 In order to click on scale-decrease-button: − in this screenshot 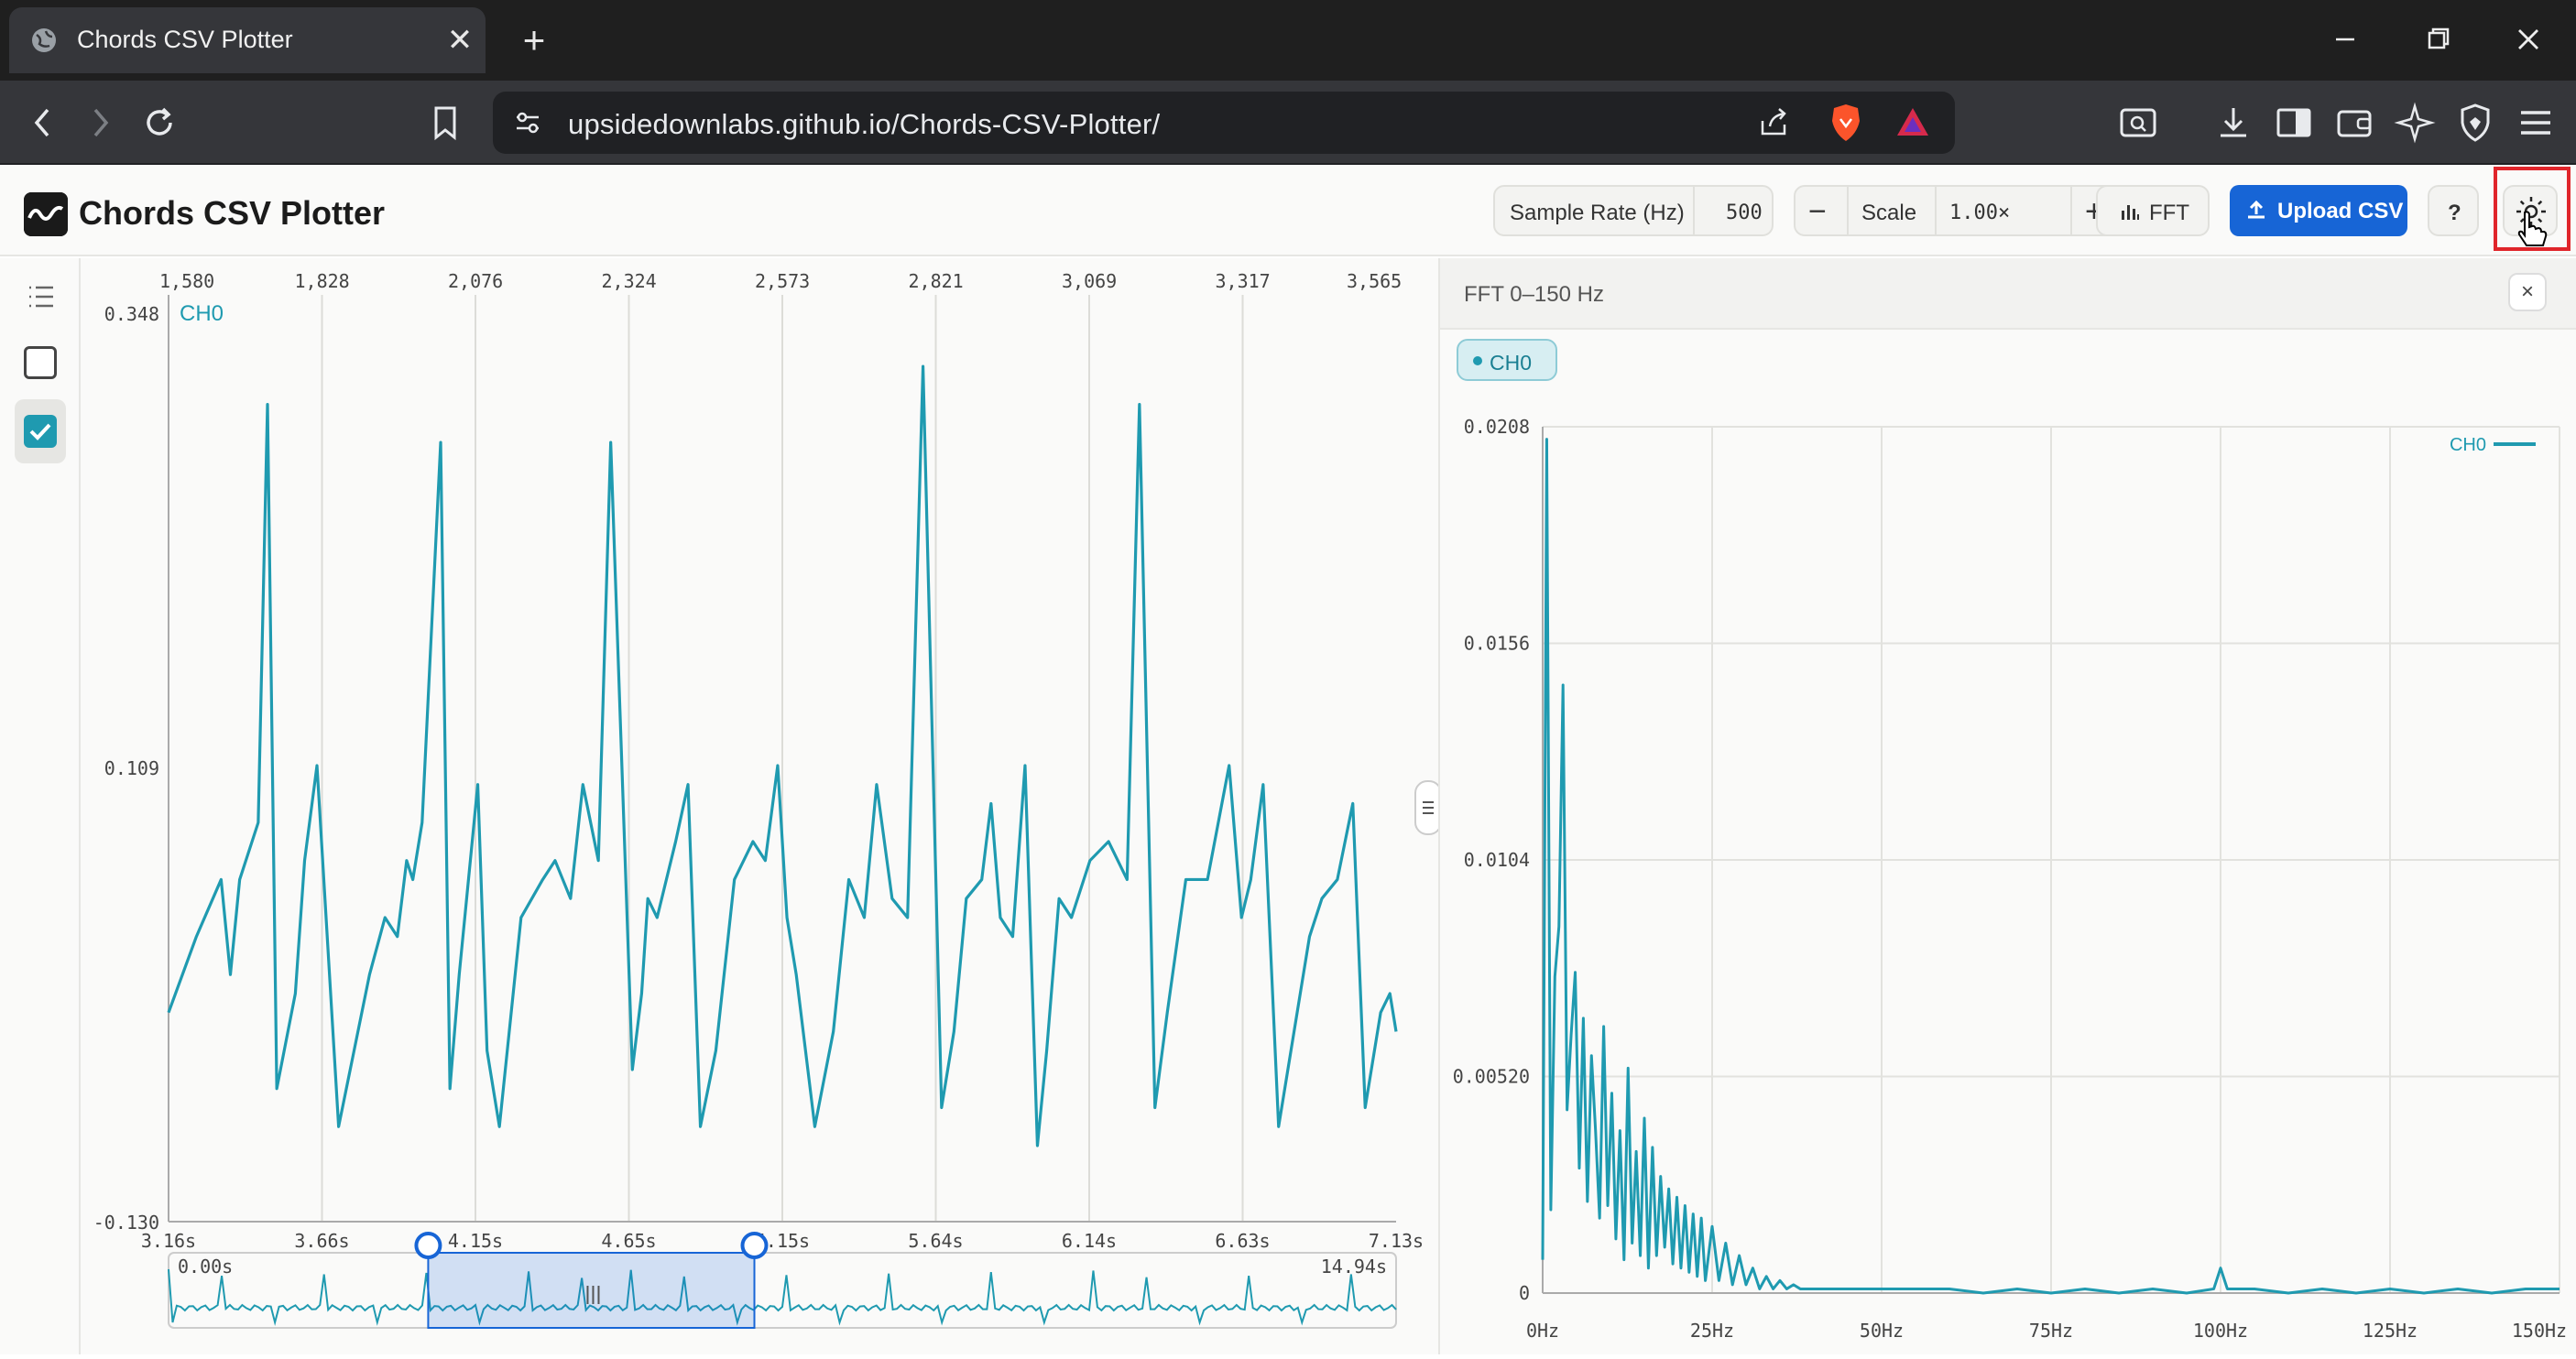, I will do `click(1818, 212)`.